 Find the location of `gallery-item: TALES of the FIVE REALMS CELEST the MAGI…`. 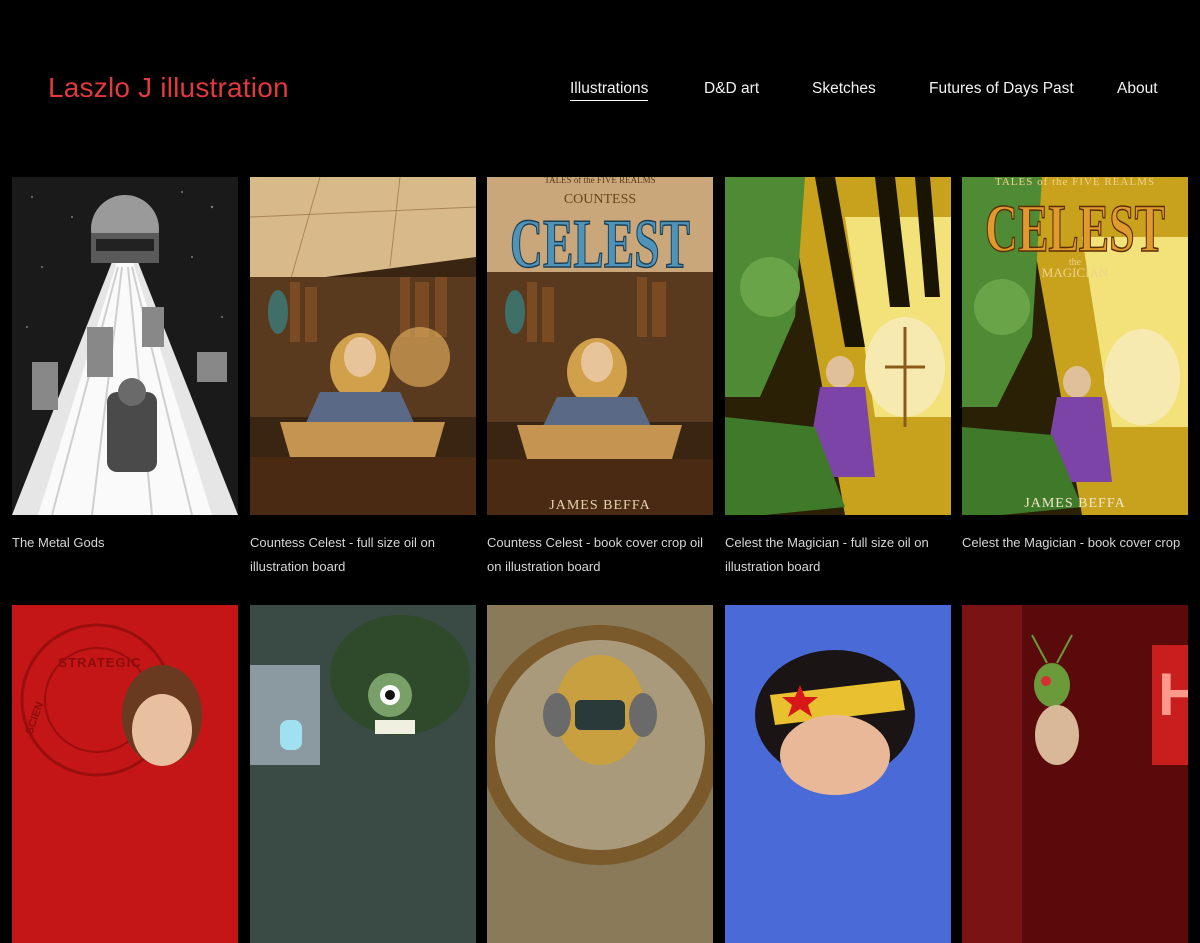

gallery-item: TALES of the FIVE REALMS CELEST the MAGI… is located at coordinates (1075, 366).